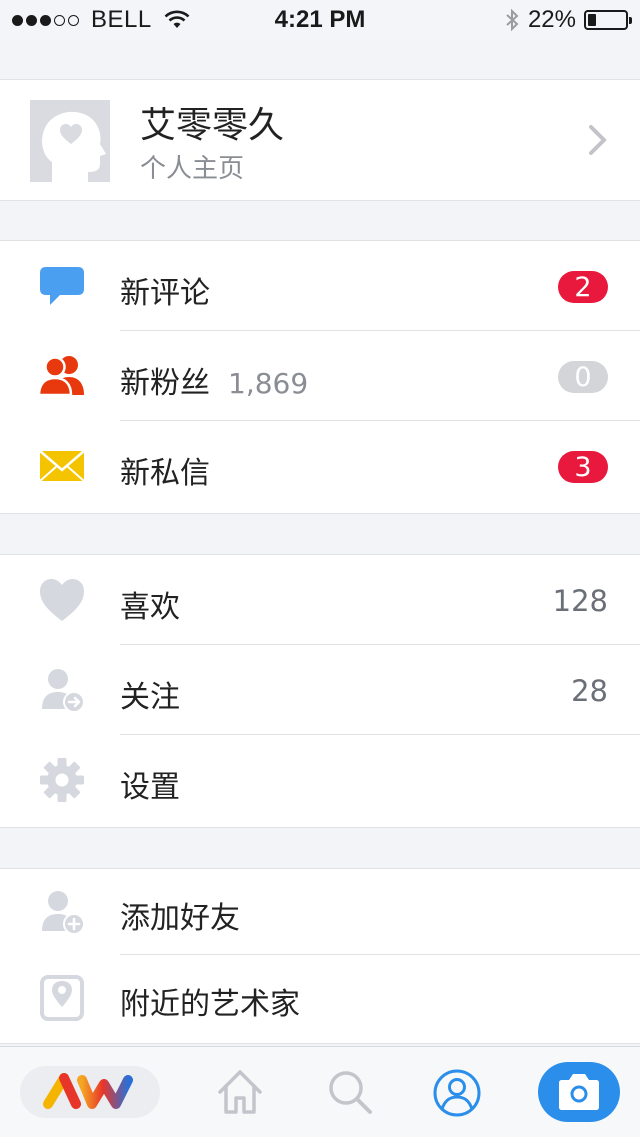 The image size is (640, 1137). I want to click on fans-count: 1,869, so click(268, 383).